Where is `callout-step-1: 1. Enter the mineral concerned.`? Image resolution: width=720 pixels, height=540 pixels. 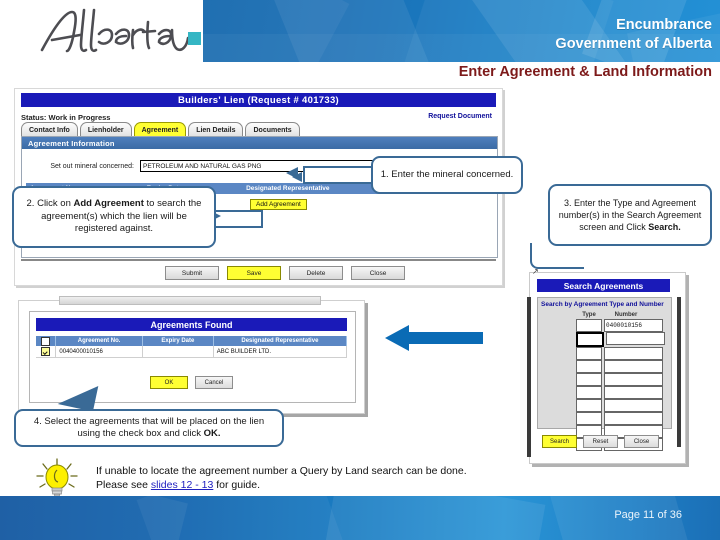
callout-step-1: 1. Enter the mineral concerned. is located at coordinates (447, 175).